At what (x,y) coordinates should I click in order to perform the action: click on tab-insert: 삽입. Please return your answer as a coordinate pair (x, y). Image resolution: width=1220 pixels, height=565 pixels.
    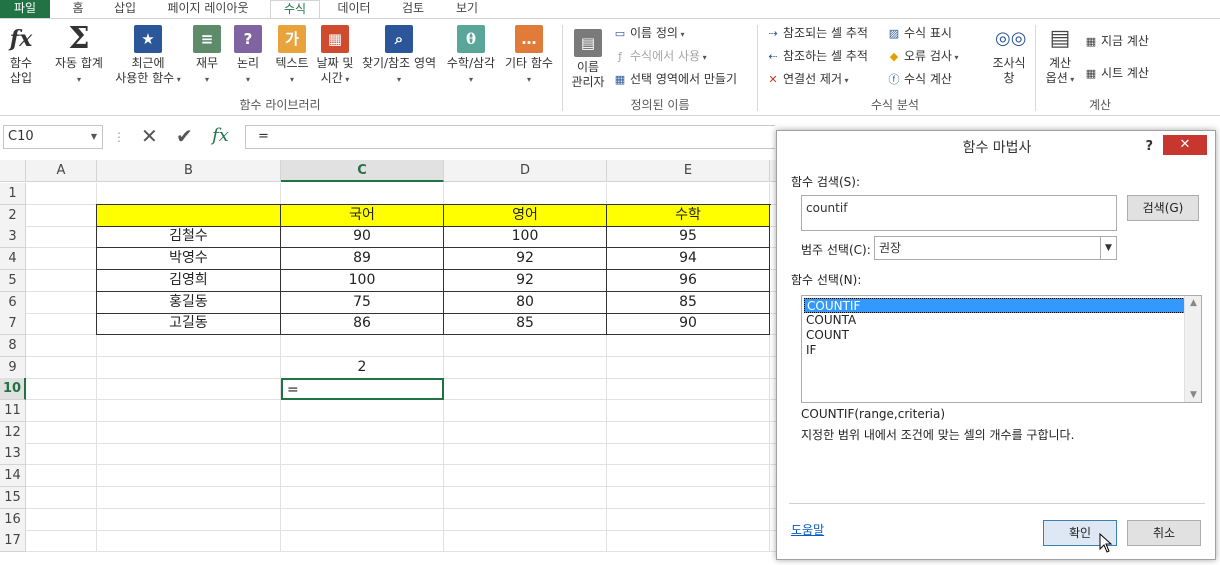
    Looking at the image, I should click on (125, 9).